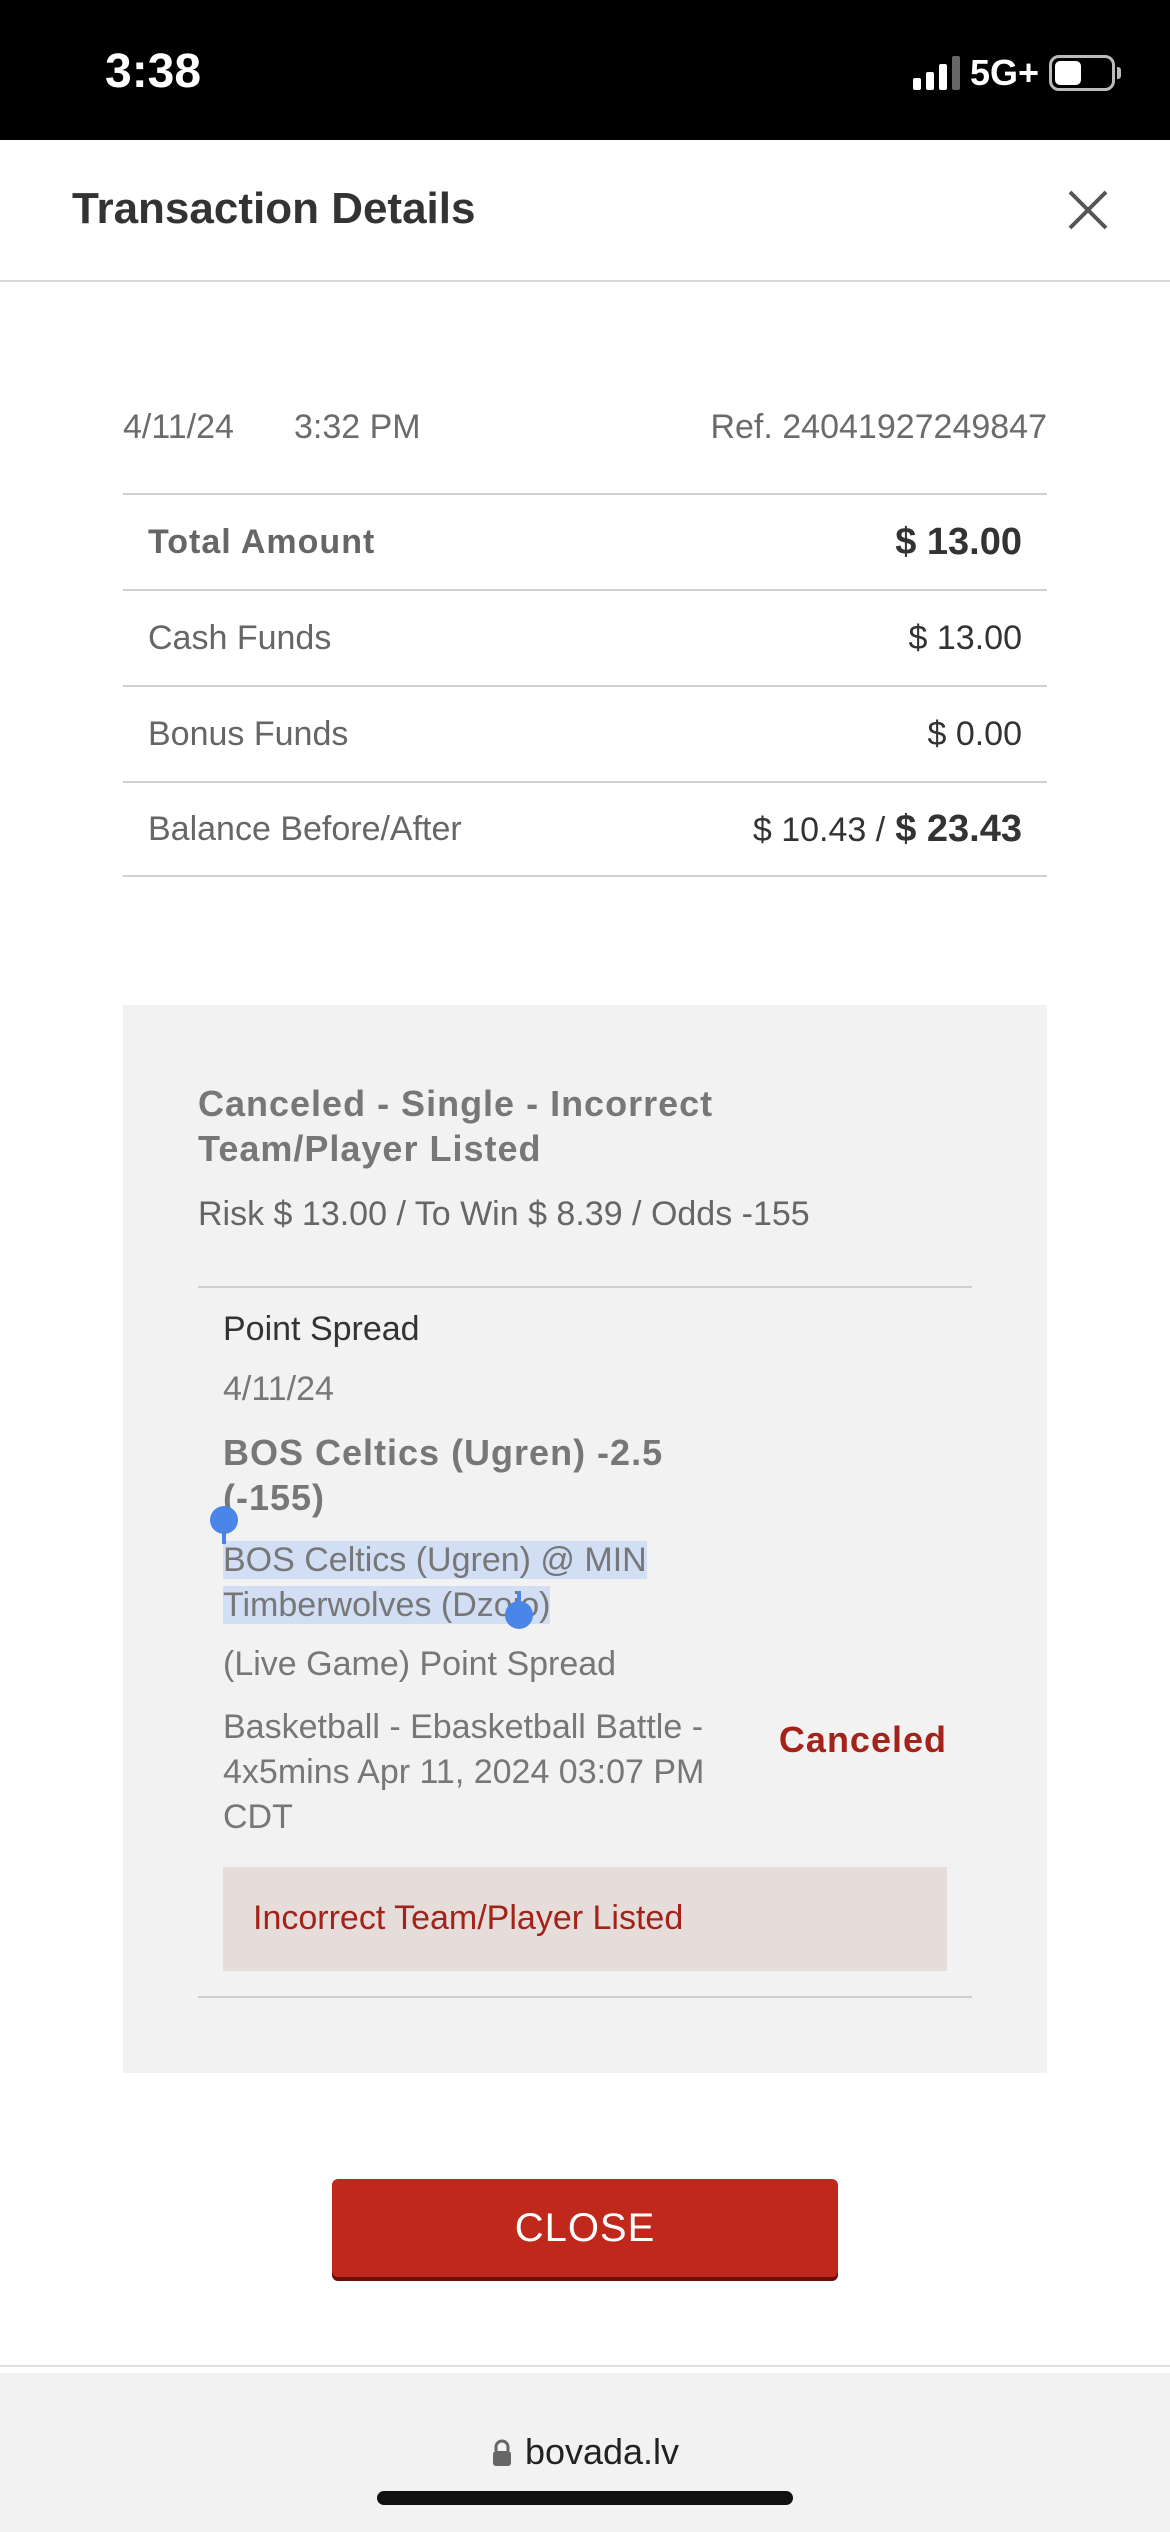  Describe the element at coordinates (819, 829) in the screenshot. I see `balance-before: $ 10.43 /` at that location.